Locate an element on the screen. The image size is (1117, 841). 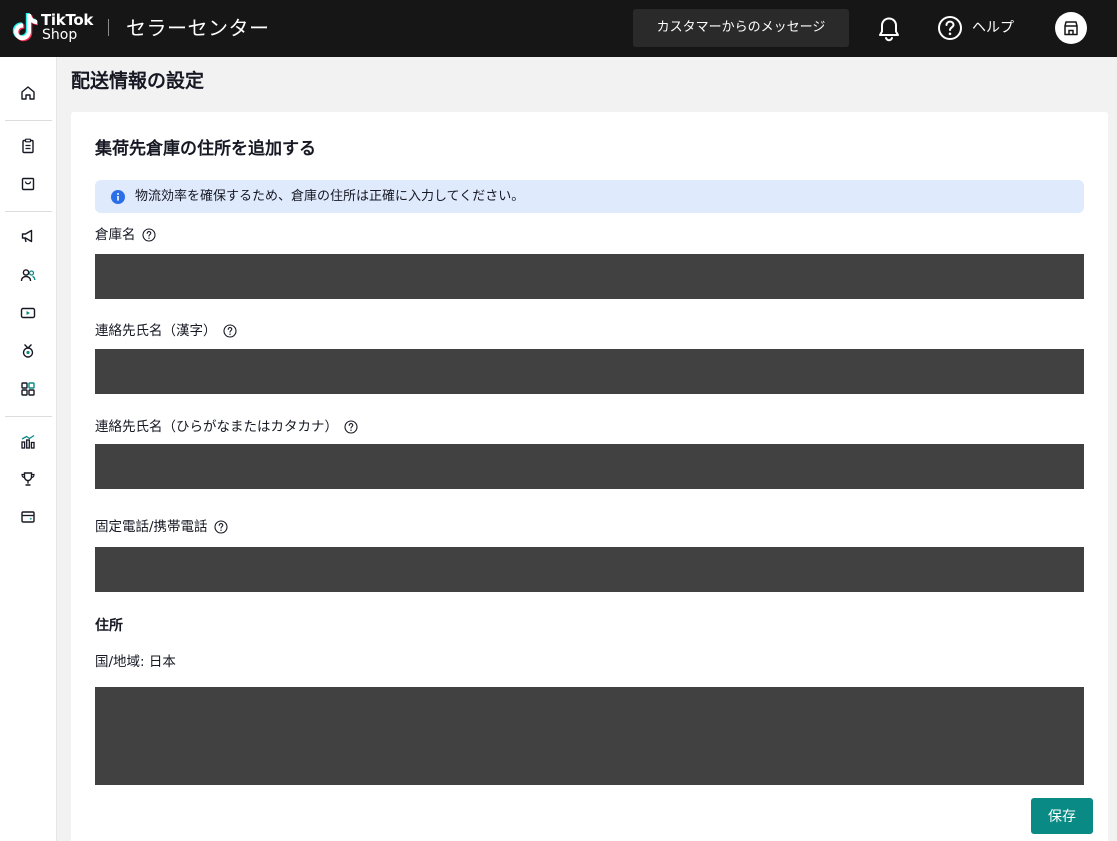
app-title: セラーセンター is located at coordinates (198, 28).